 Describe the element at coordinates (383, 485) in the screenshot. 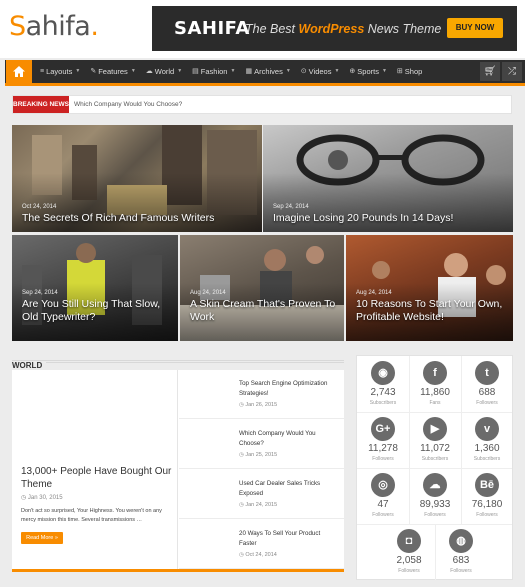

I see `dribbble-icon: ◎` at that location.